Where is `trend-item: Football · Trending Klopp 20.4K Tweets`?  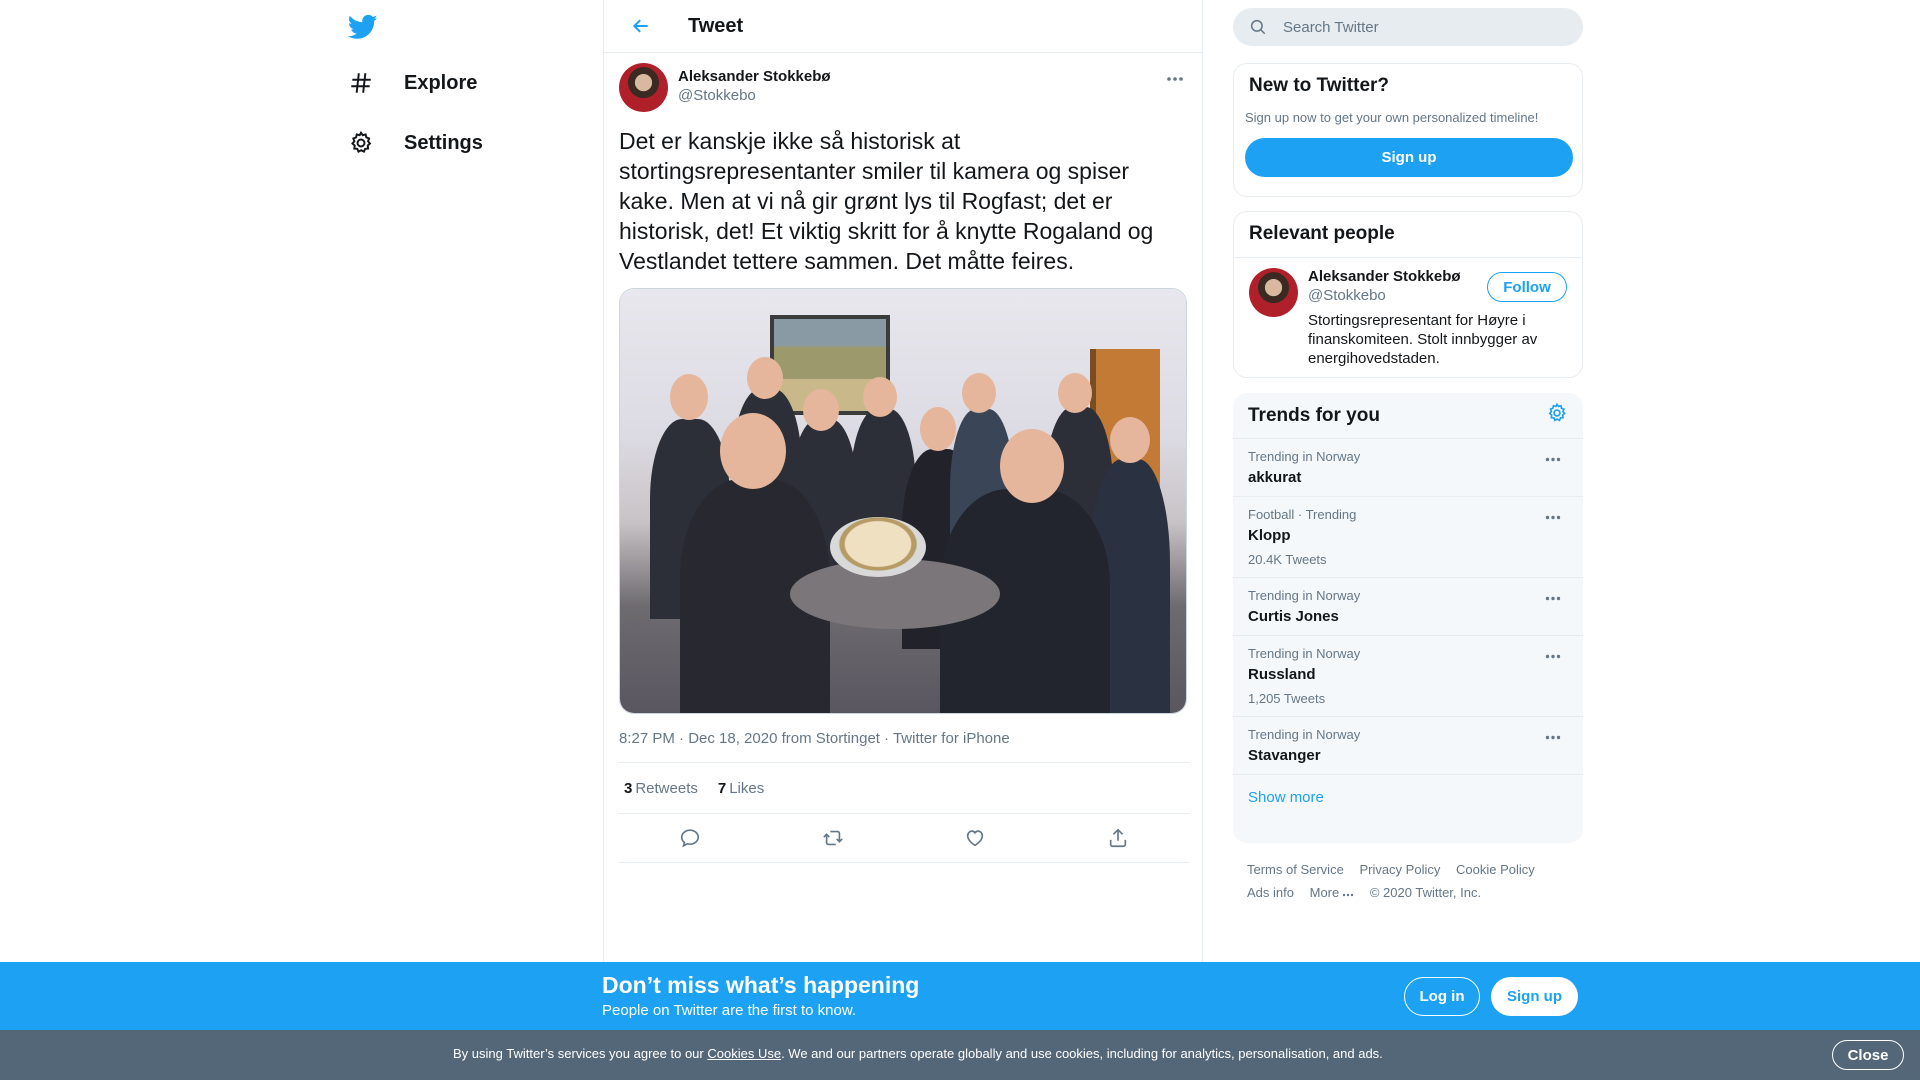 trend-item: Football · Trending Klopp 20.4K Tweets is located at coordinates (1408, 537).